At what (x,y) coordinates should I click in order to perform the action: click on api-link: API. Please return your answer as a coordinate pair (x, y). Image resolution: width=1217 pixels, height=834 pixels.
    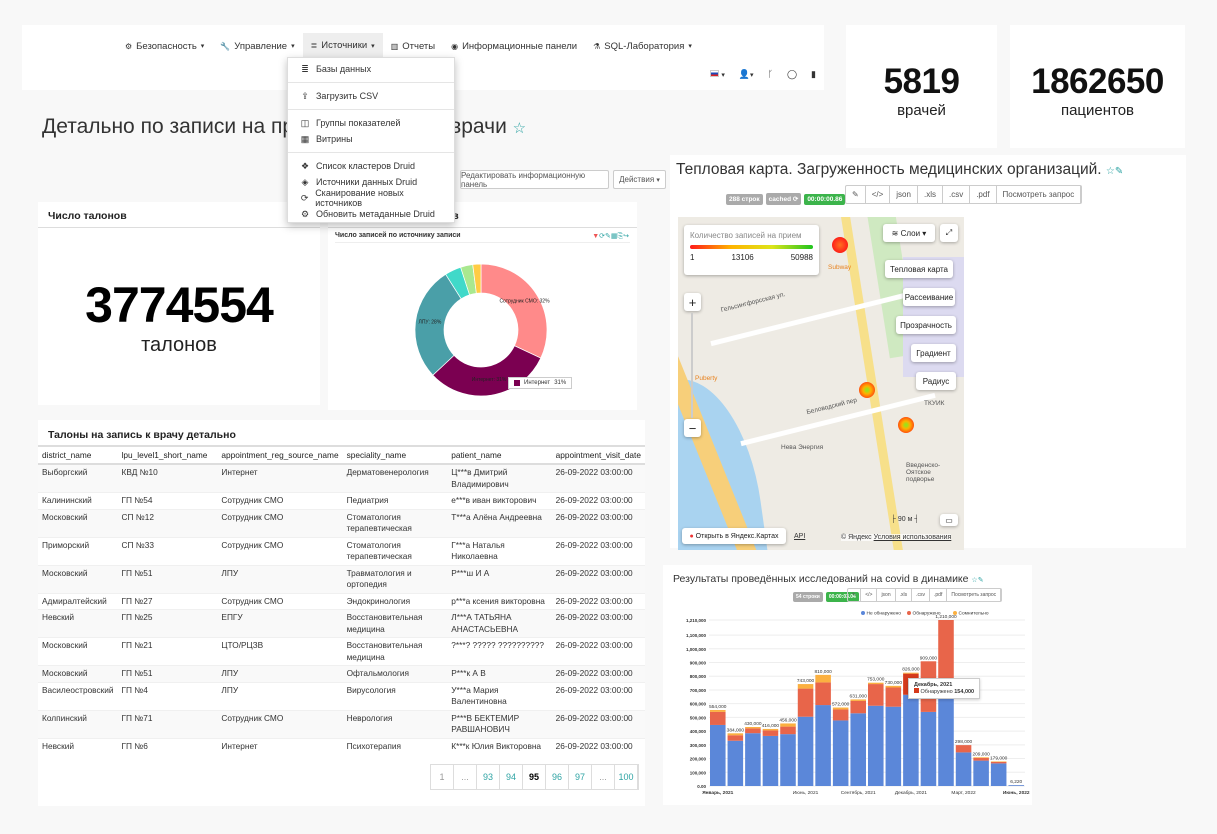
    Looking at the image, I should click on (799, 536).